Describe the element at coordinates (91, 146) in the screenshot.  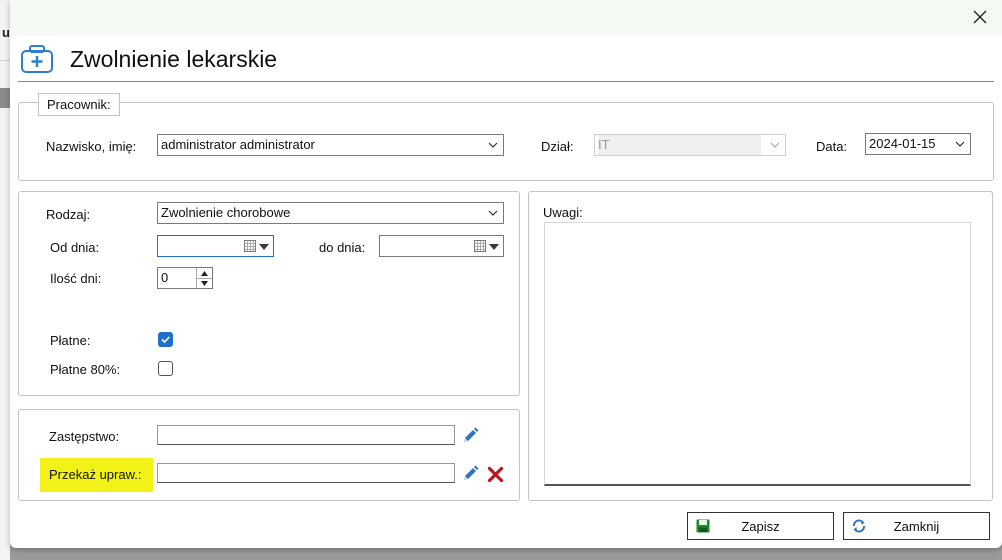
I see `employee-name-label: Nazwisko, imię:` at that location.